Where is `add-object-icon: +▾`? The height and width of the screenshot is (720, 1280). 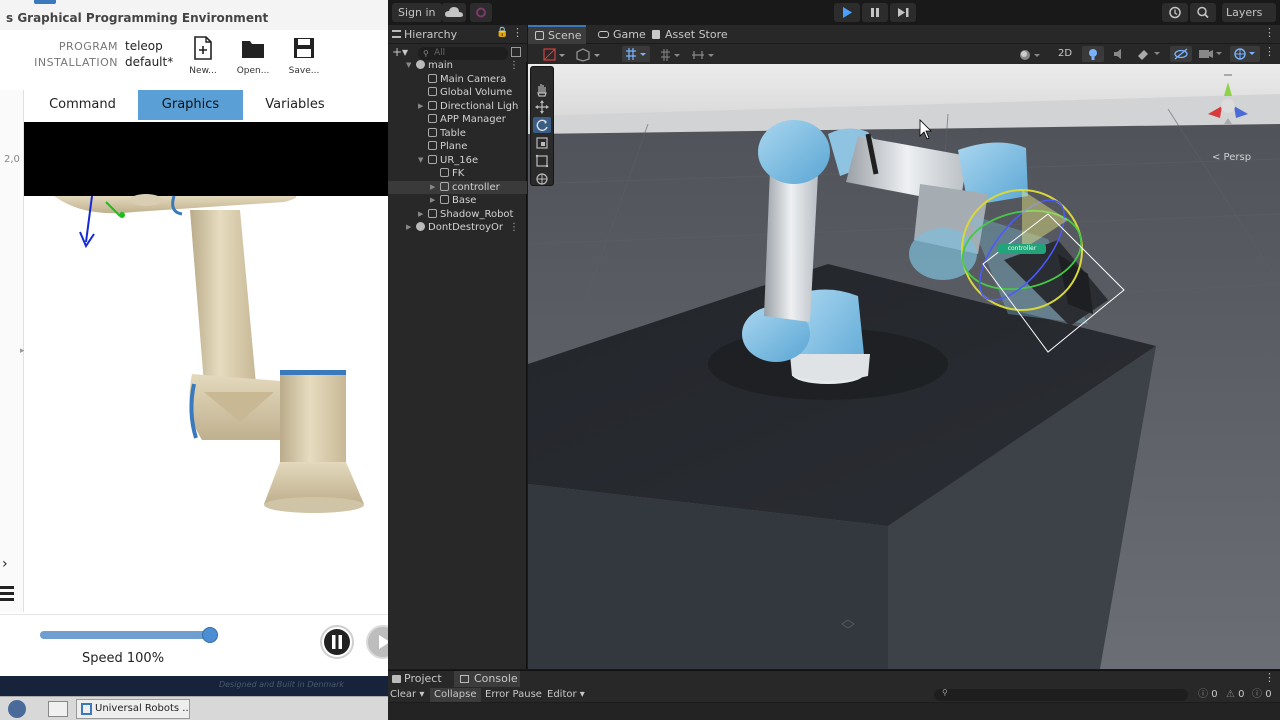
add-object-icon: +▾ is located at coordinates (400, 52).